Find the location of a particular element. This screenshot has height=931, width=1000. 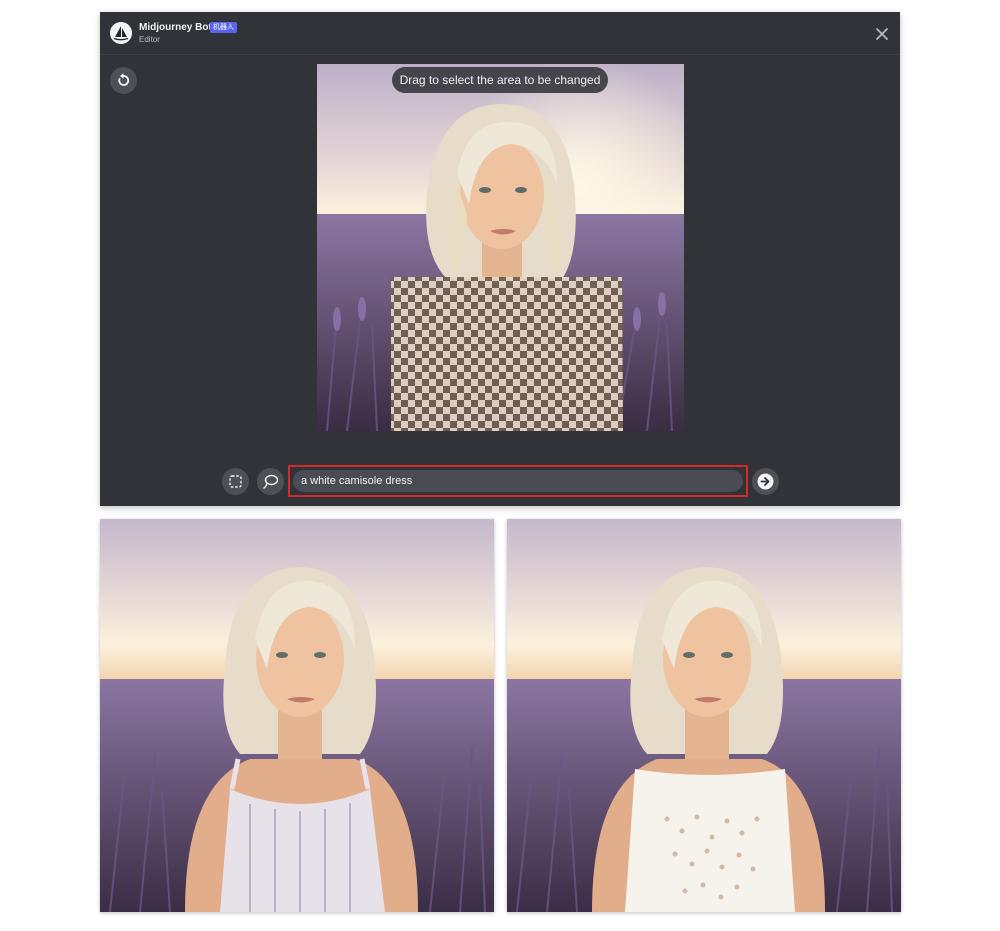

sailboat-logo-icon is located at coordinates (121, 33).